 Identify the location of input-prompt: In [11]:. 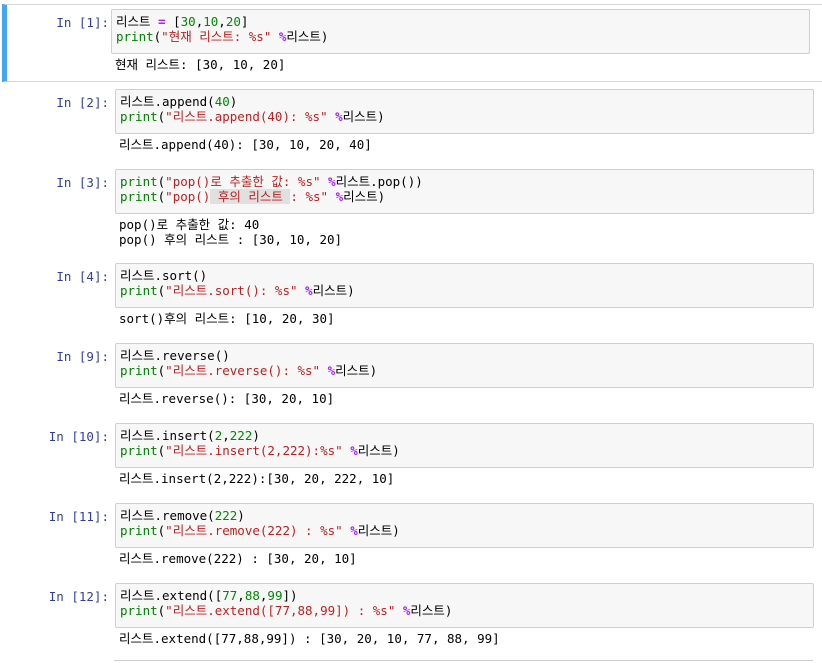
(78, 516).